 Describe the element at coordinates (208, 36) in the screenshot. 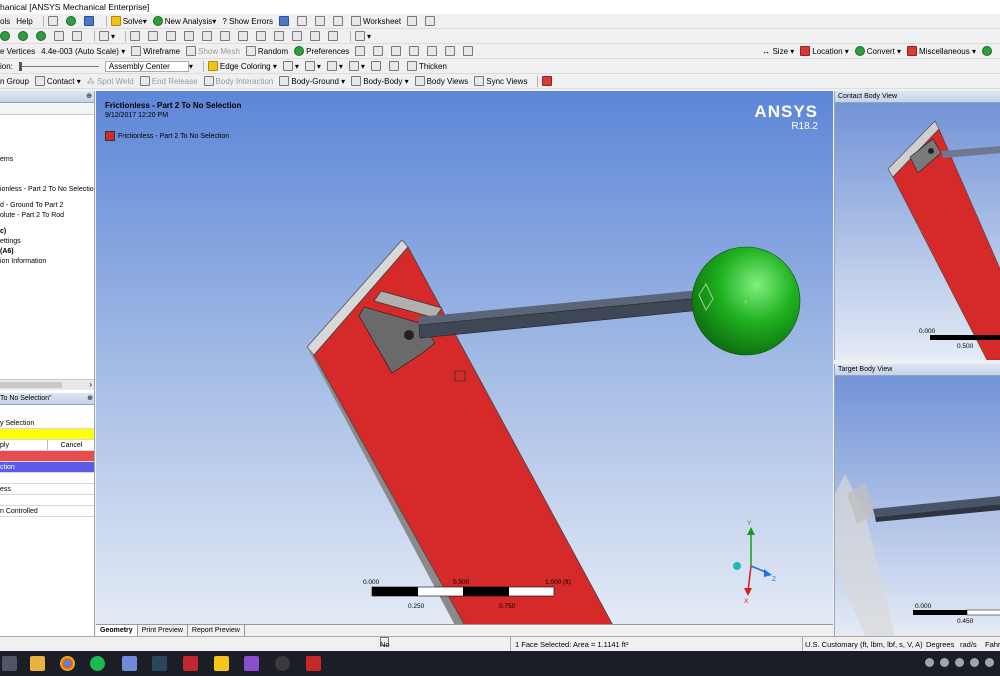

I see `zoom-fit-icon` at that location.